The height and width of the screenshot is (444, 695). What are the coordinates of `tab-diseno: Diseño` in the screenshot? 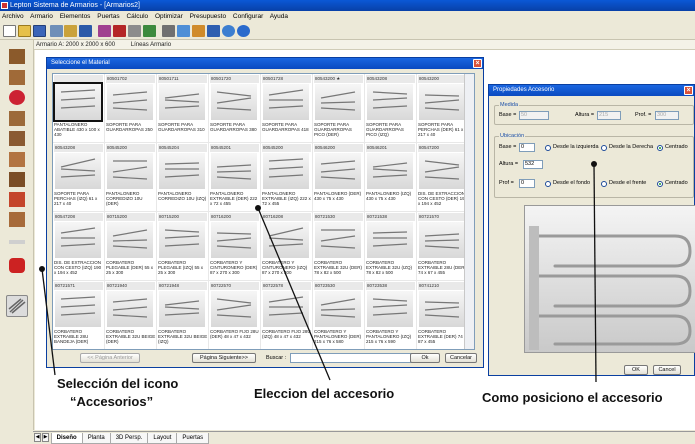 It's located at (66, 438).